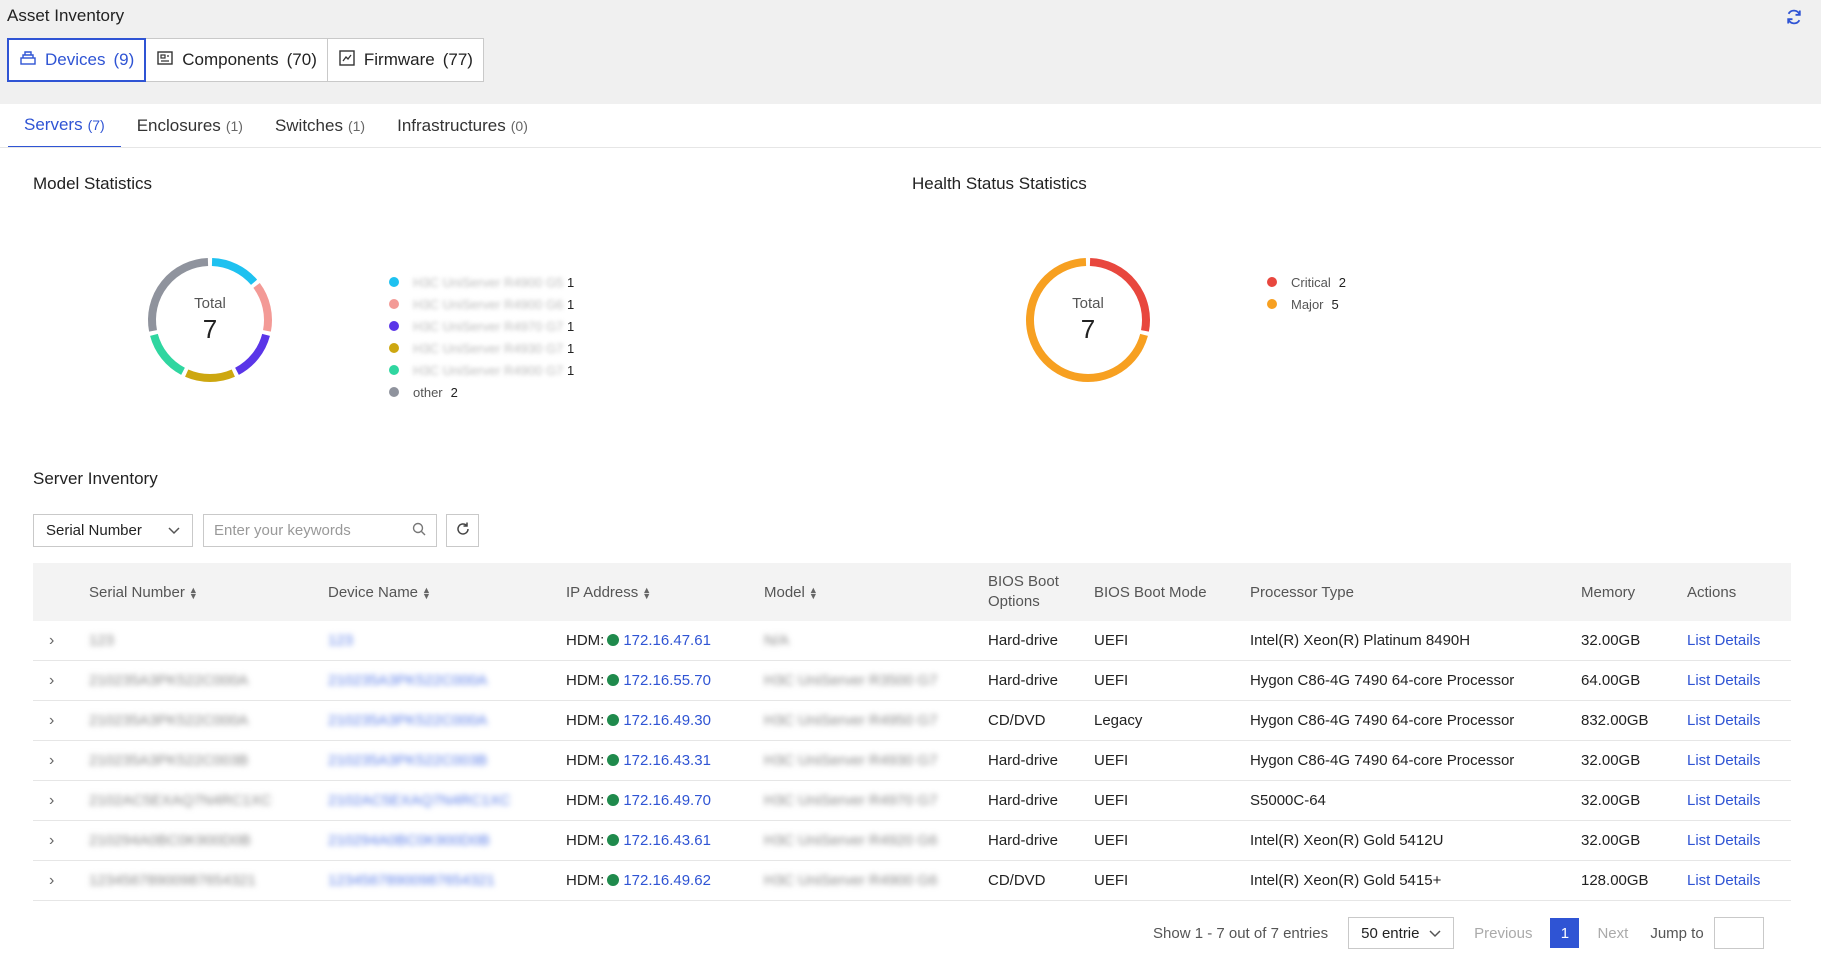  I want to click on serial-number-cell: 123, so click(102, 640).